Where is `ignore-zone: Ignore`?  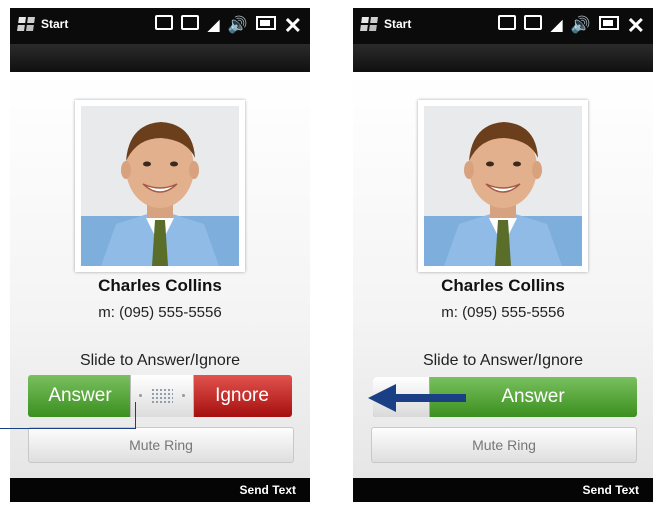 ignore-zone: Ignore is located at coordinates (242, 396).